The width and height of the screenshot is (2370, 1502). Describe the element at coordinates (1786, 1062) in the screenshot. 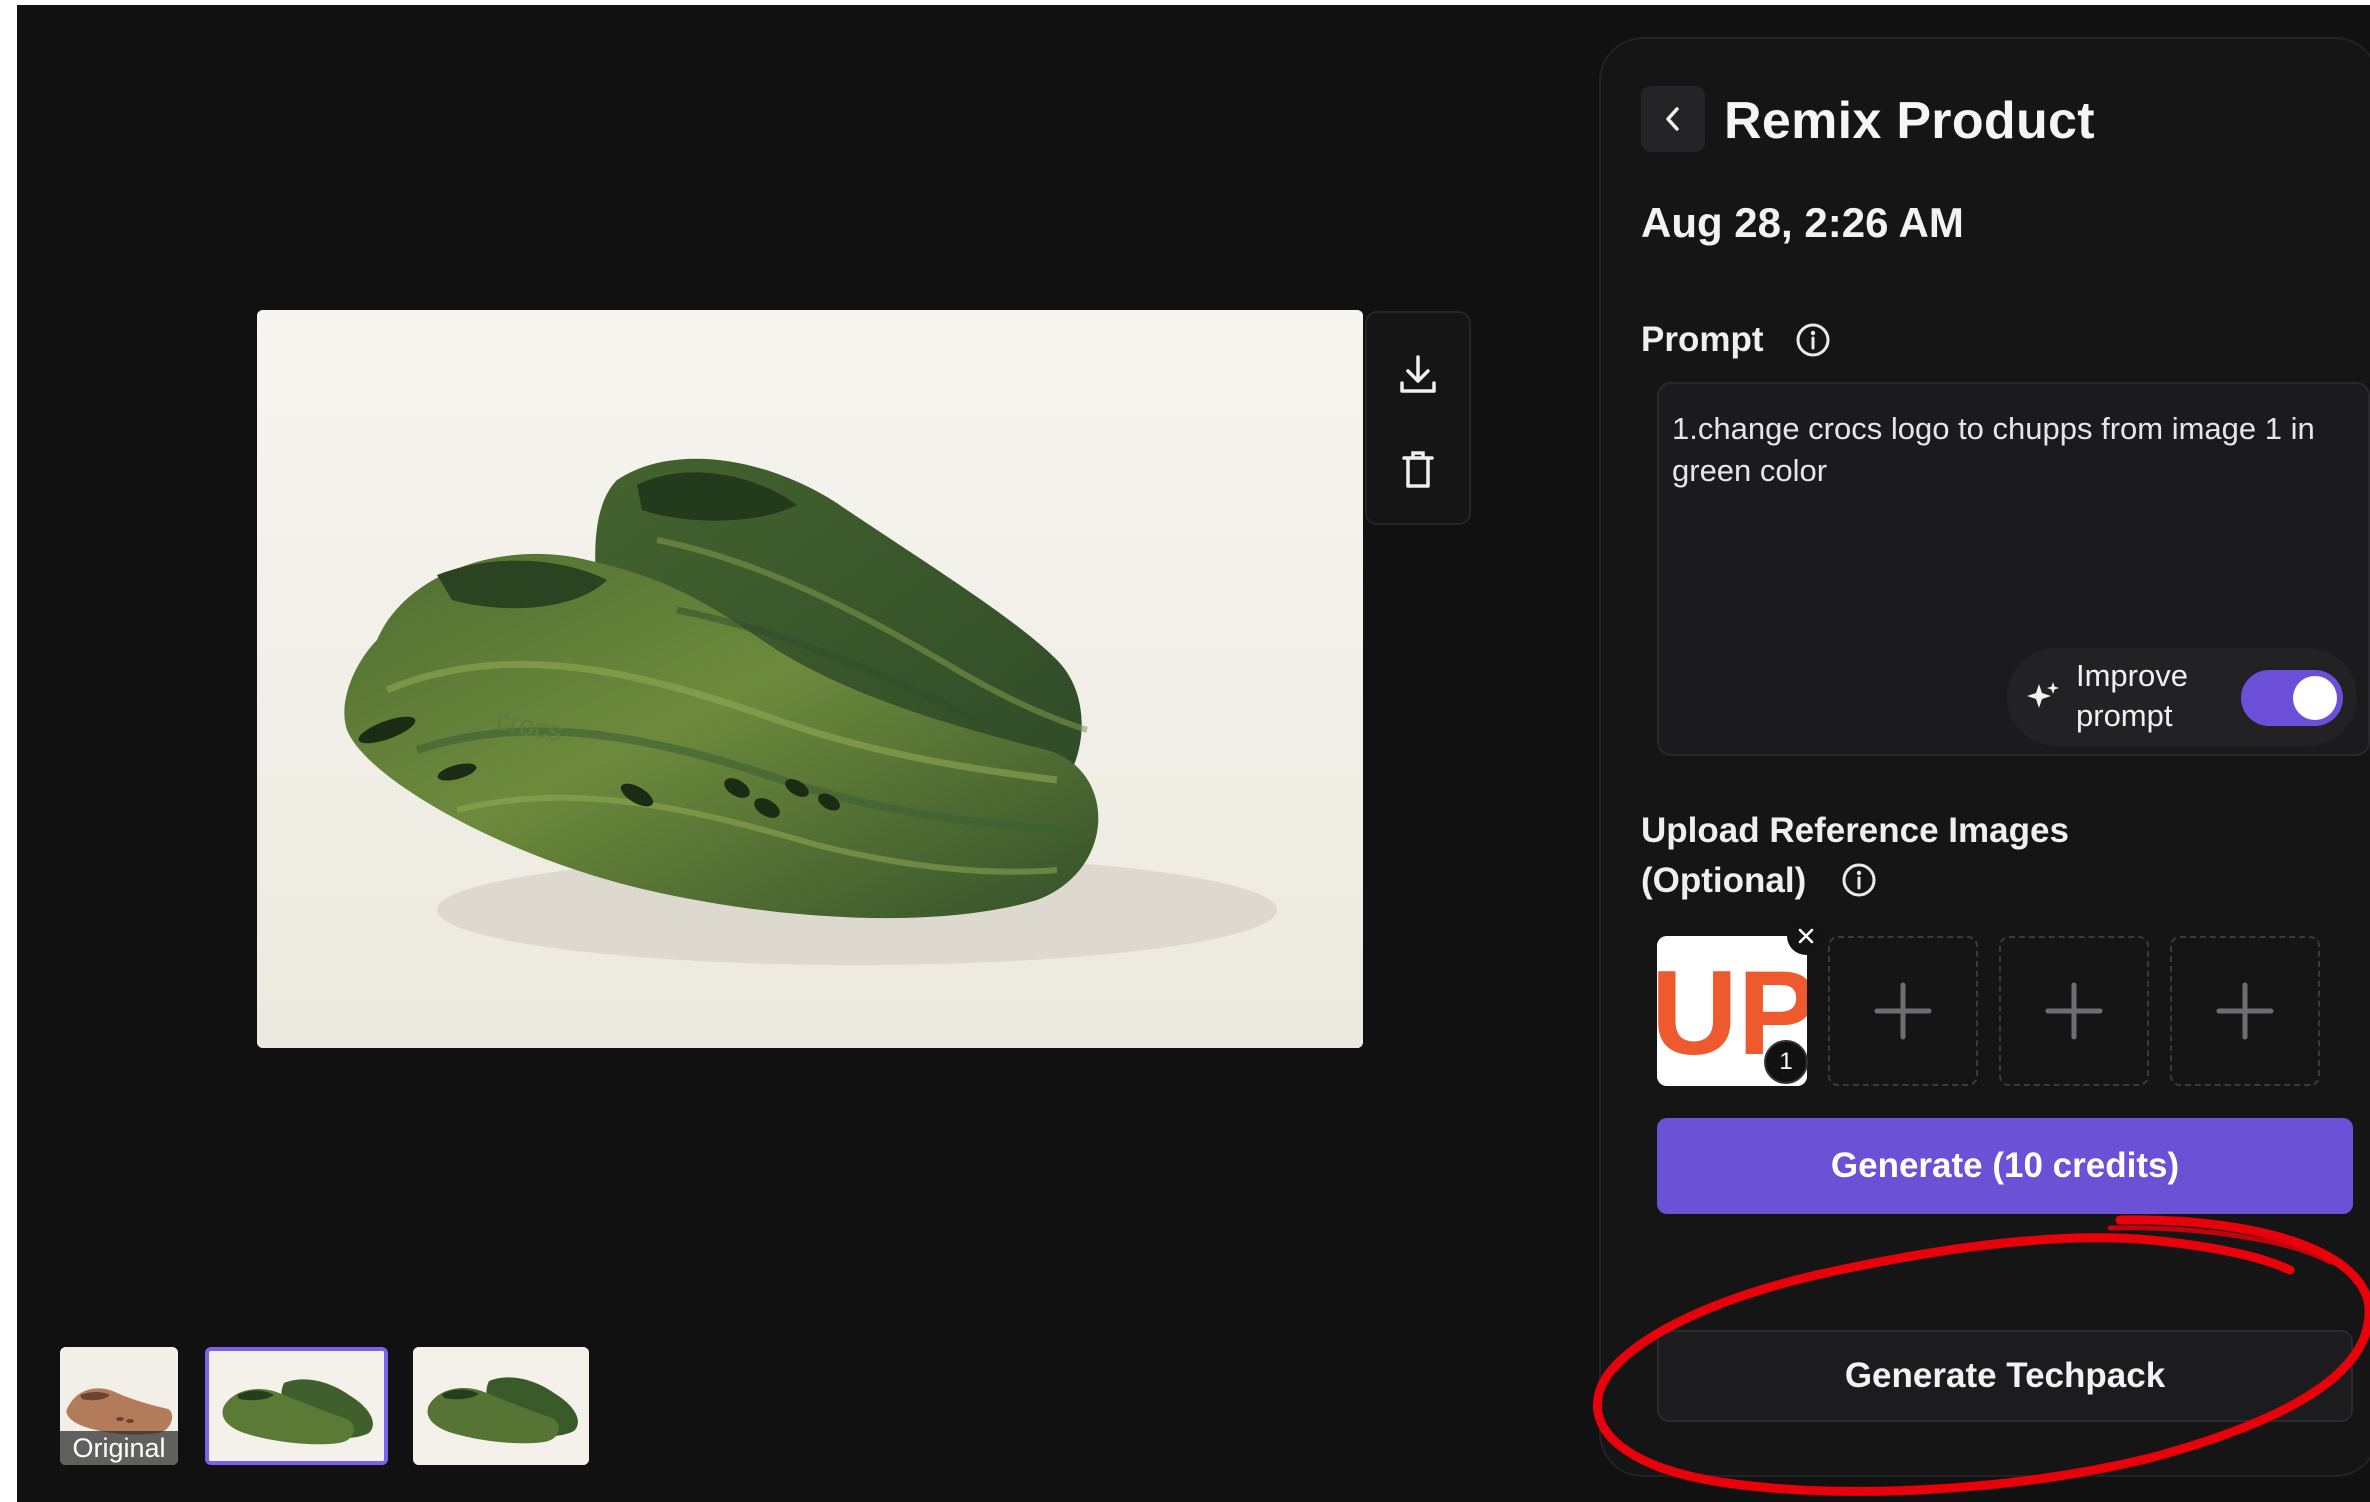

I see `reference-index-badge: 1` at that location.